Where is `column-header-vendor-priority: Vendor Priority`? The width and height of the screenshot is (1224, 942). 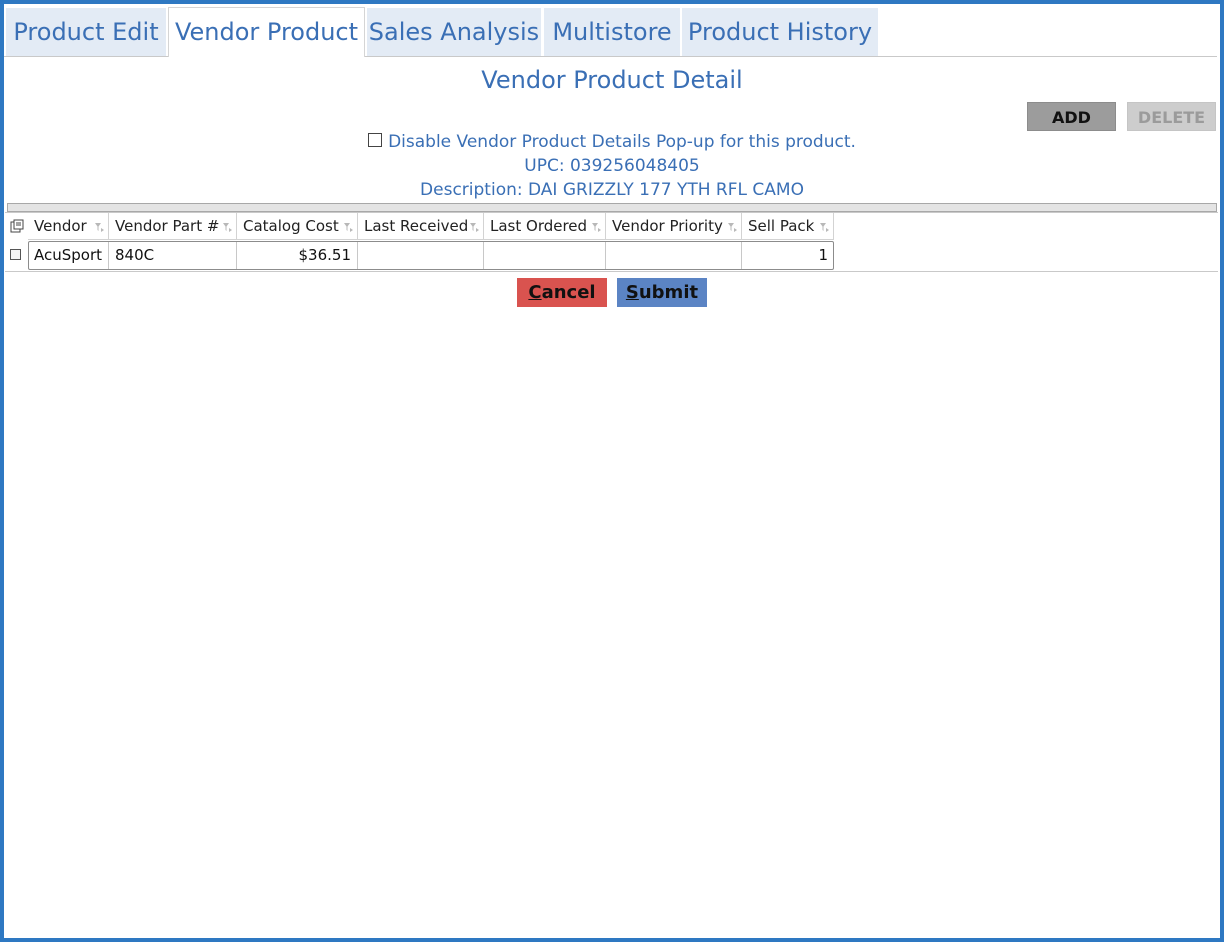
column-header-vendor-priority: Vendor Priority is located at coordinates (674, 226).